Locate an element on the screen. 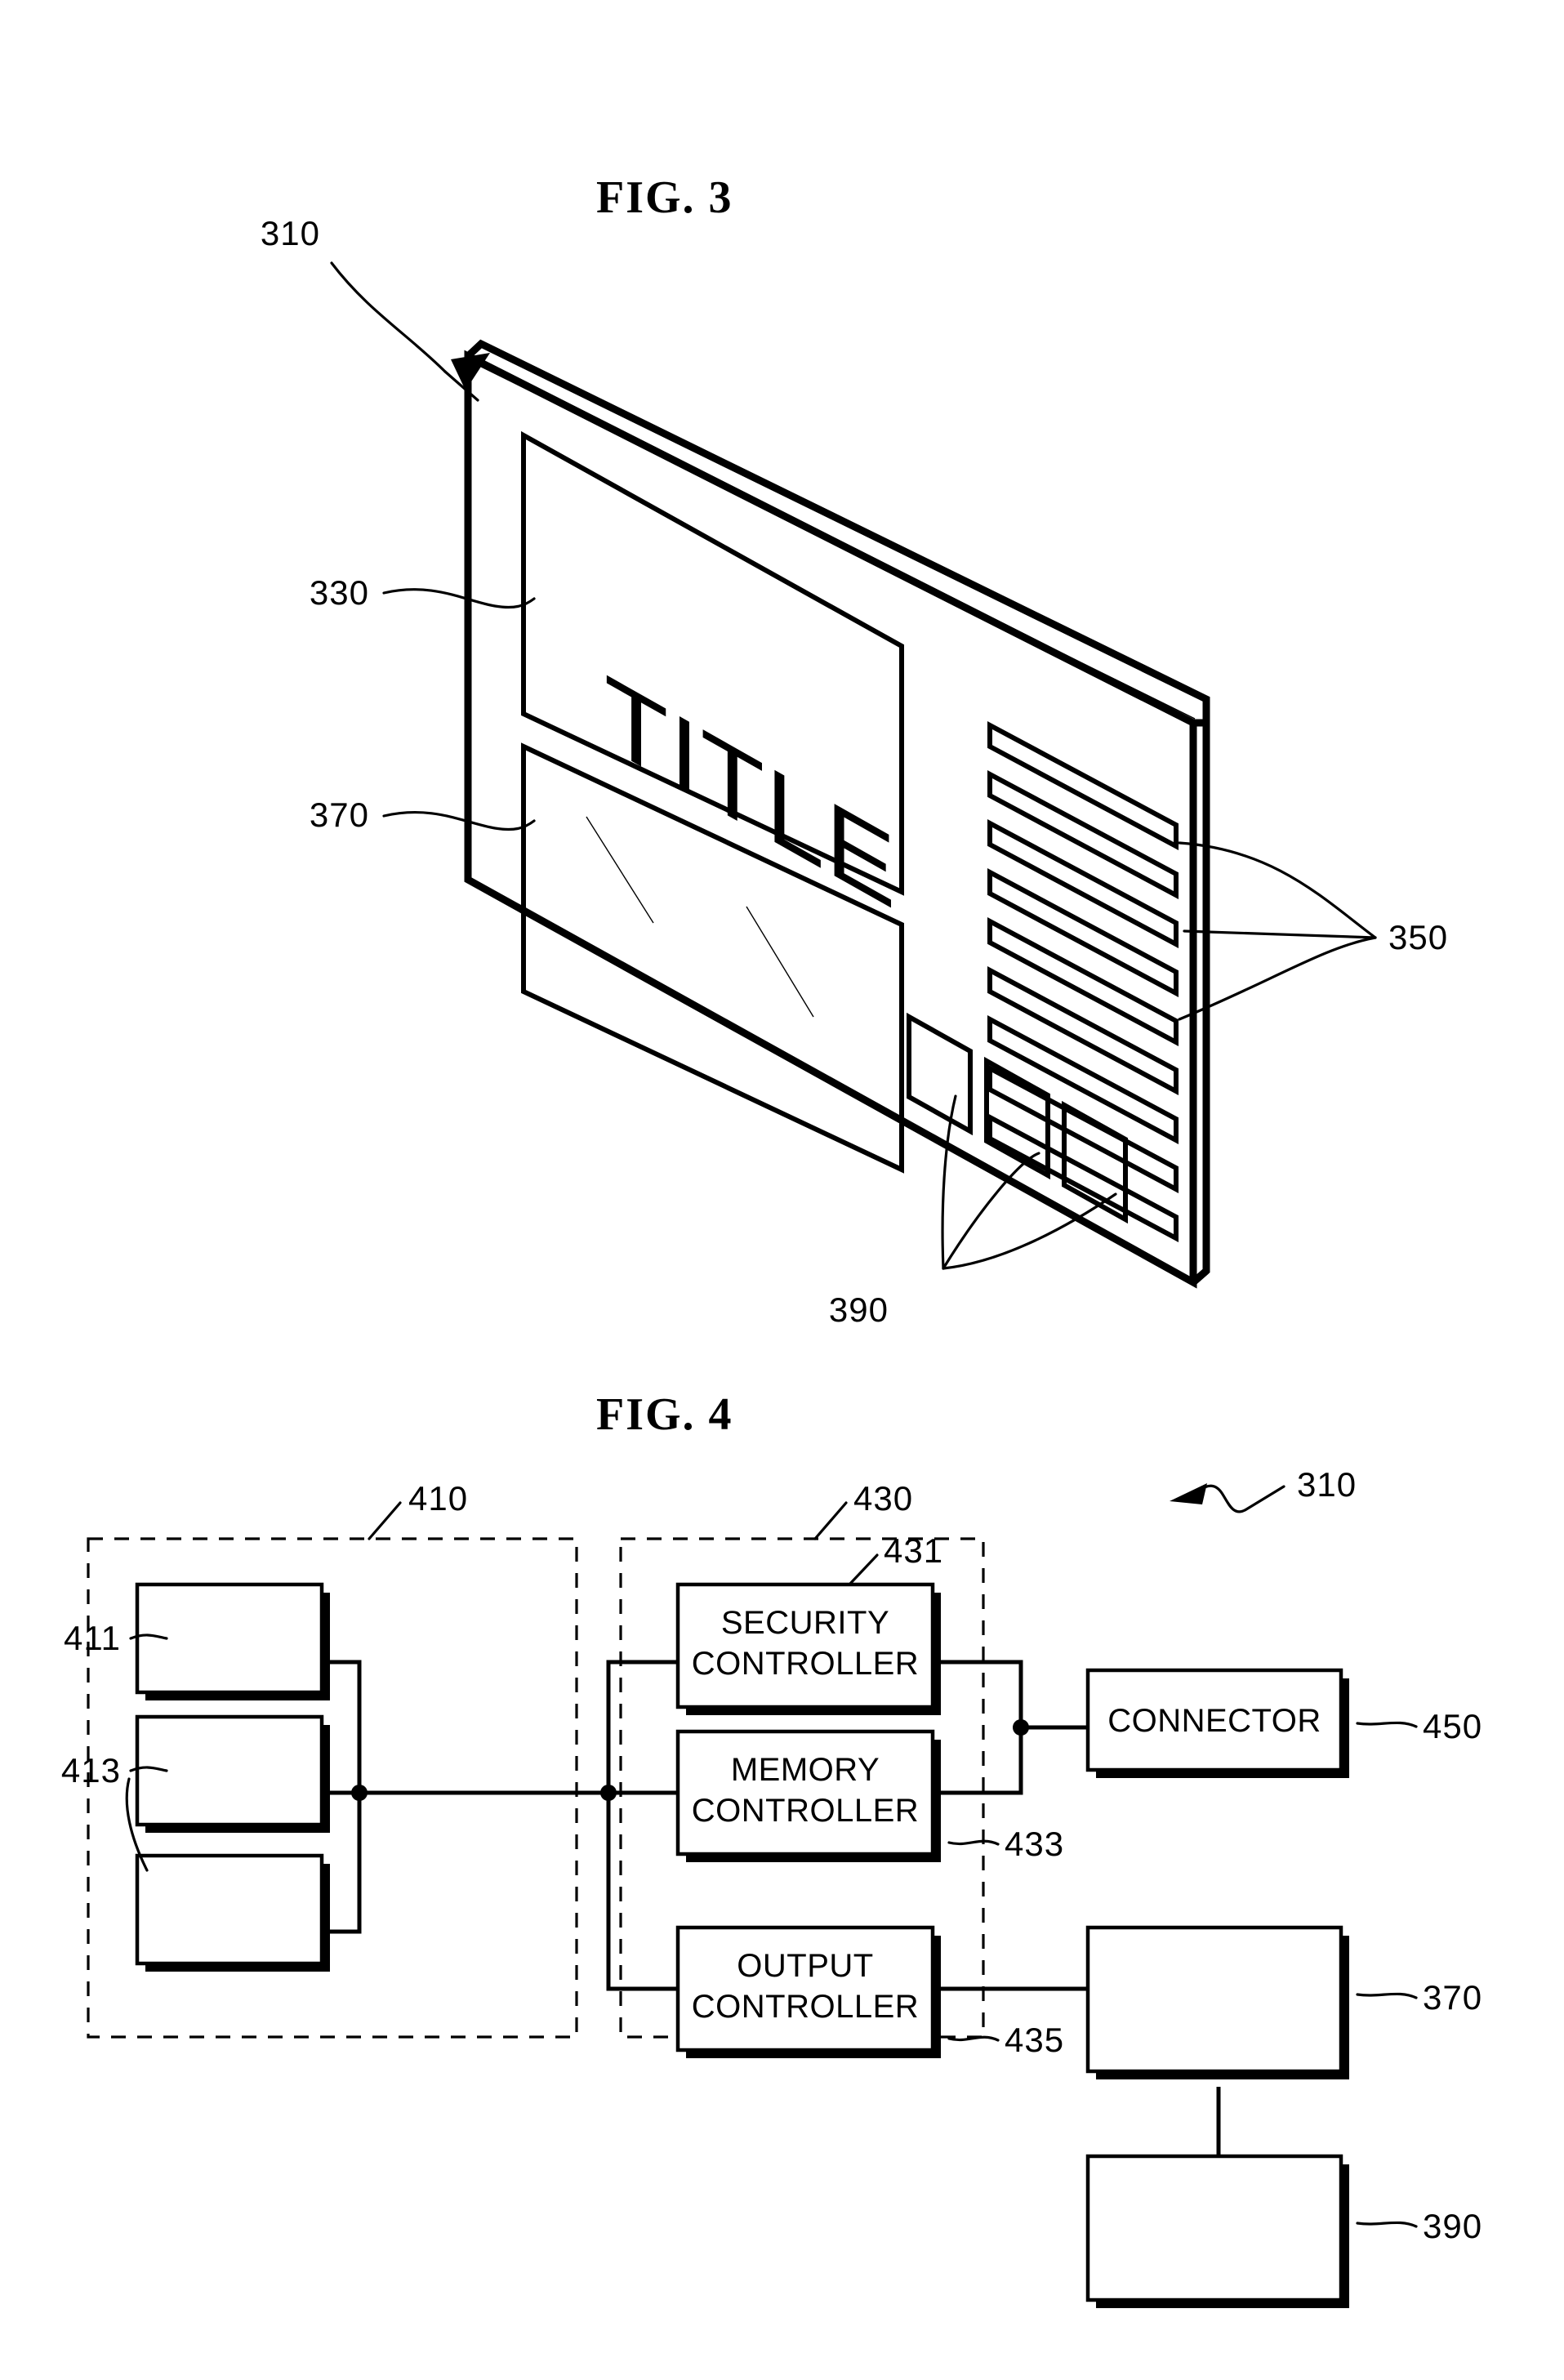 Image resolution: width=1564 pixels, height=2380 pixels. figure-4-title: FIG. 4 is located at coordinates (664, 1415).